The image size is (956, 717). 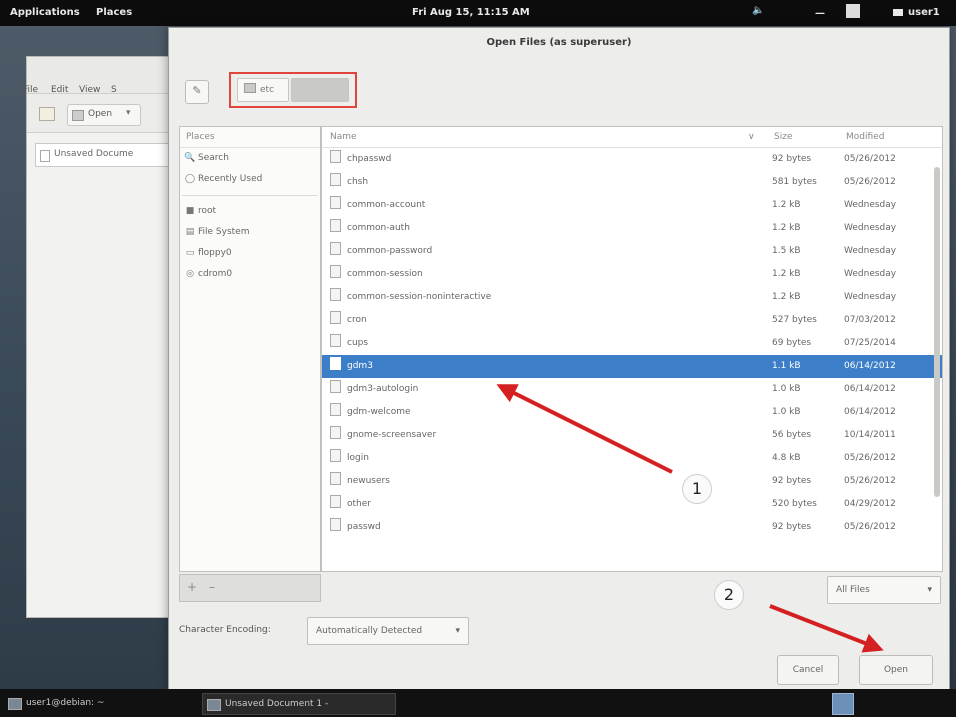 What do you see at coordinates (224, 232) in the screenshot?
I see `place-label: File System` at bounding box center [224, 232].